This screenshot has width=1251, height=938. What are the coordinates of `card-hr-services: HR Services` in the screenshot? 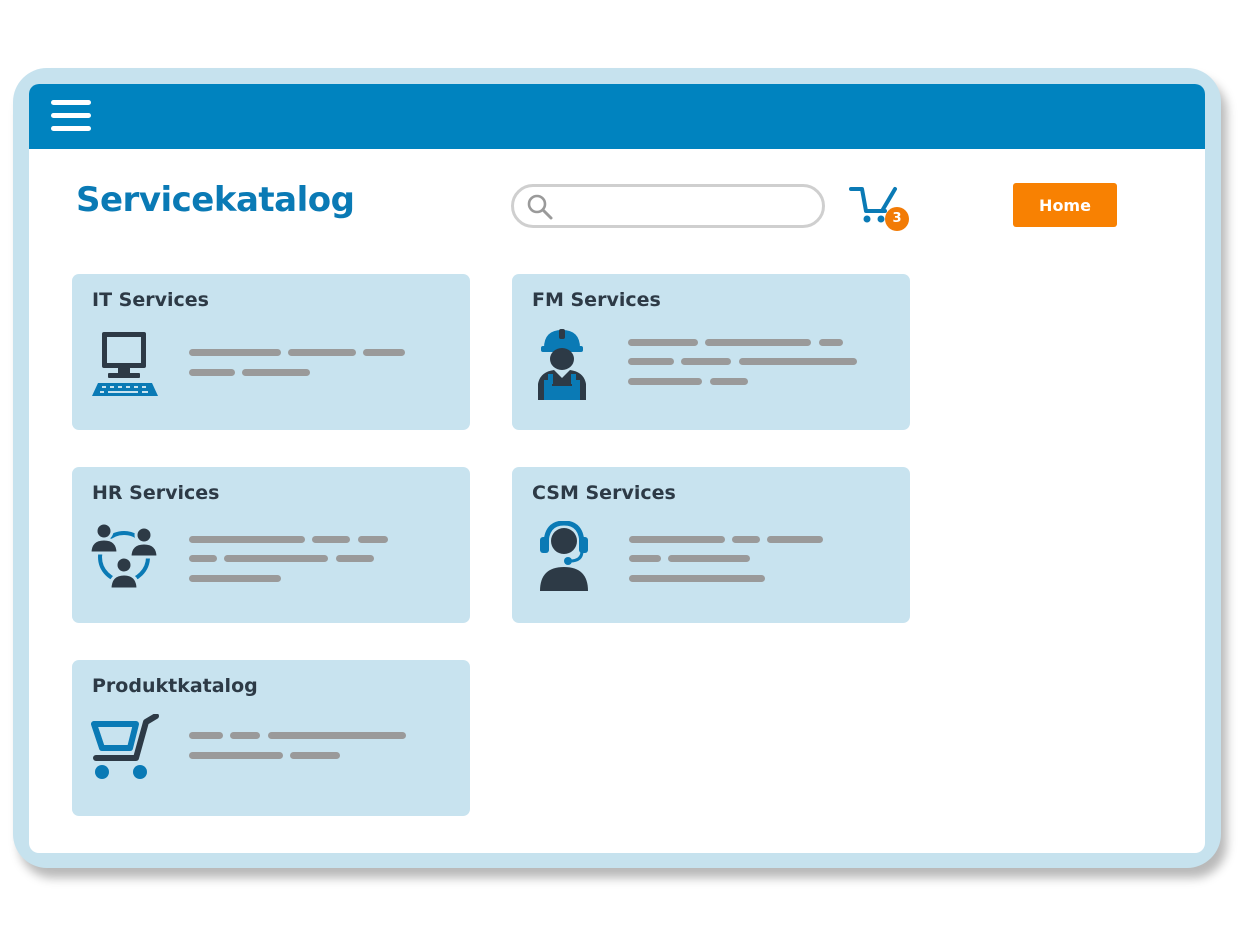 It's located at (271, 545).